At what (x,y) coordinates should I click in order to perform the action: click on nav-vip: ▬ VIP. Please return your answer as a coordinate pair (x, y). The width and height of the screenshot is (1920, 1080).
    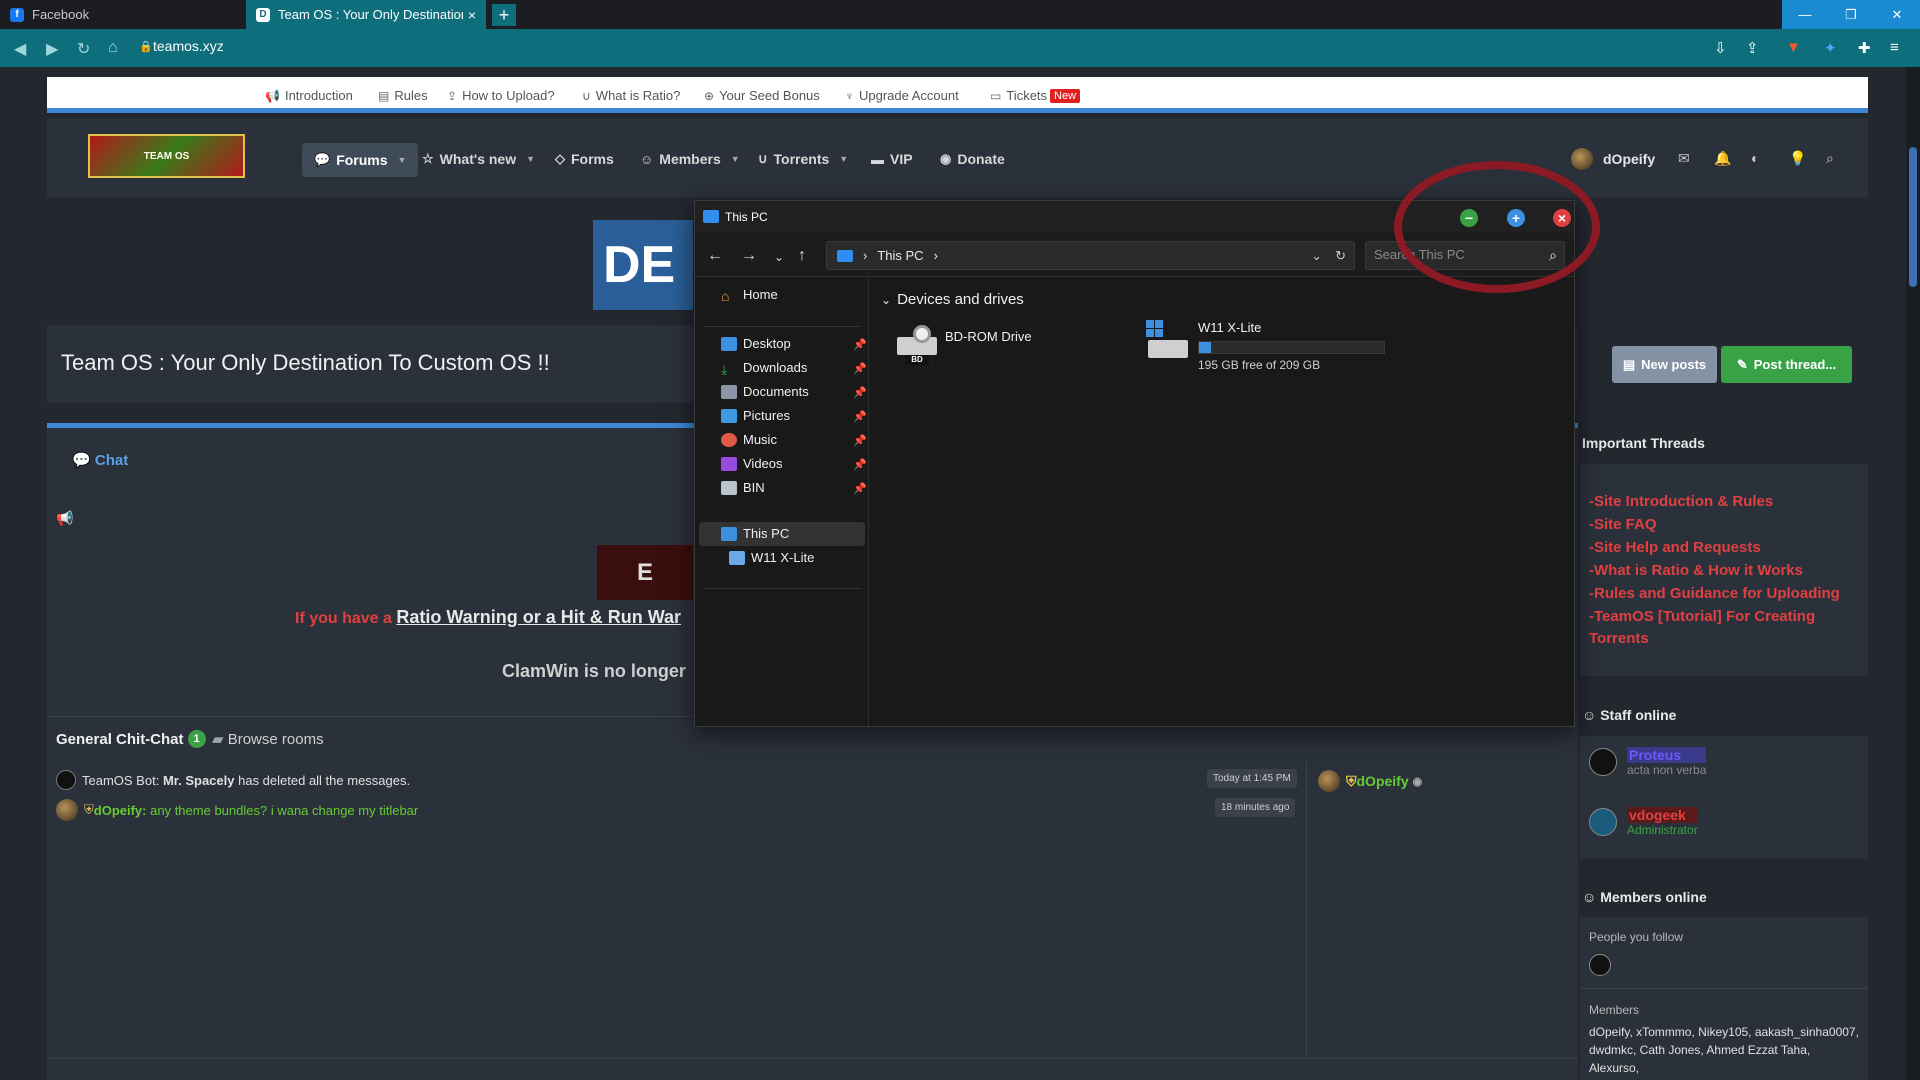
    Looking at the image, I should click on (892, 159).